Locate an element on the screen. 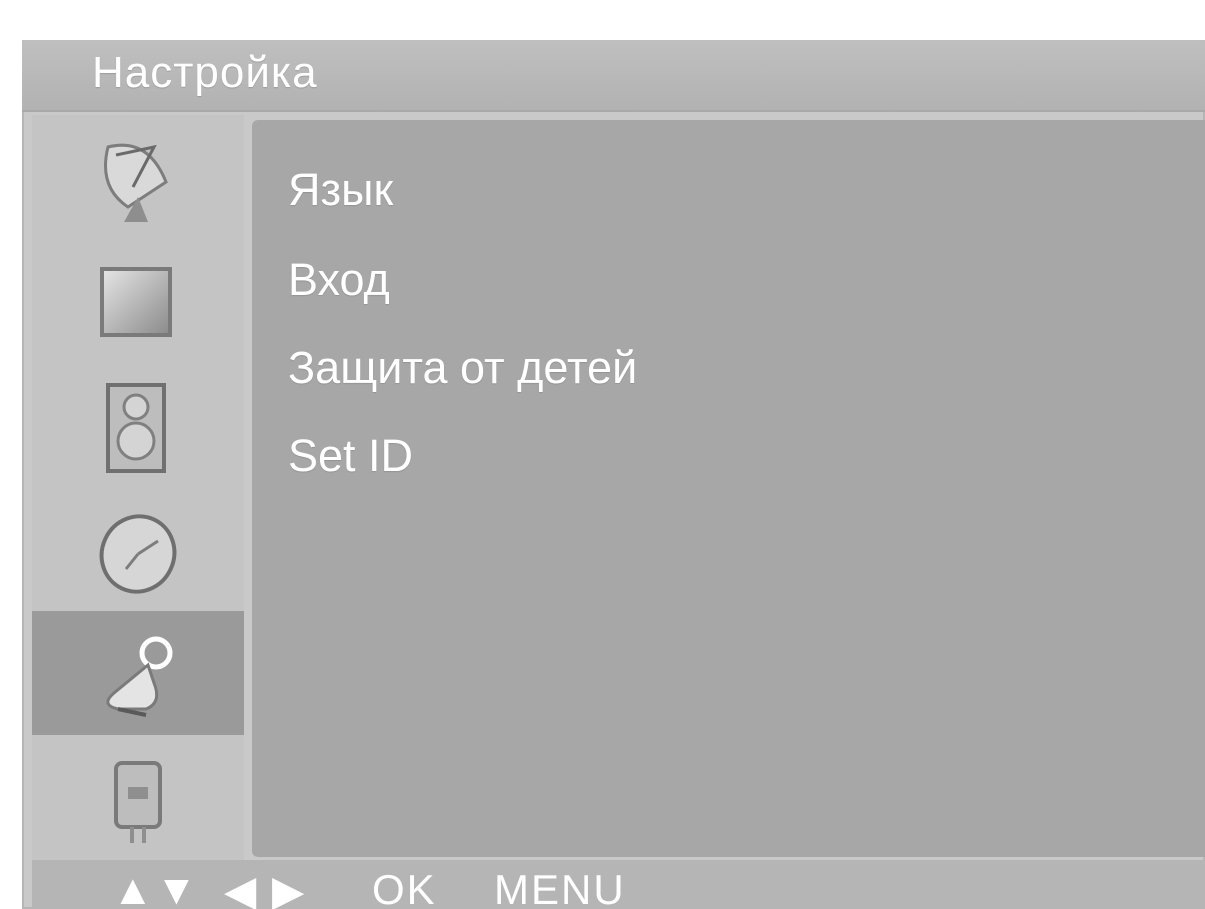  sidebar-item-picture is located at coordinates (138, 301).